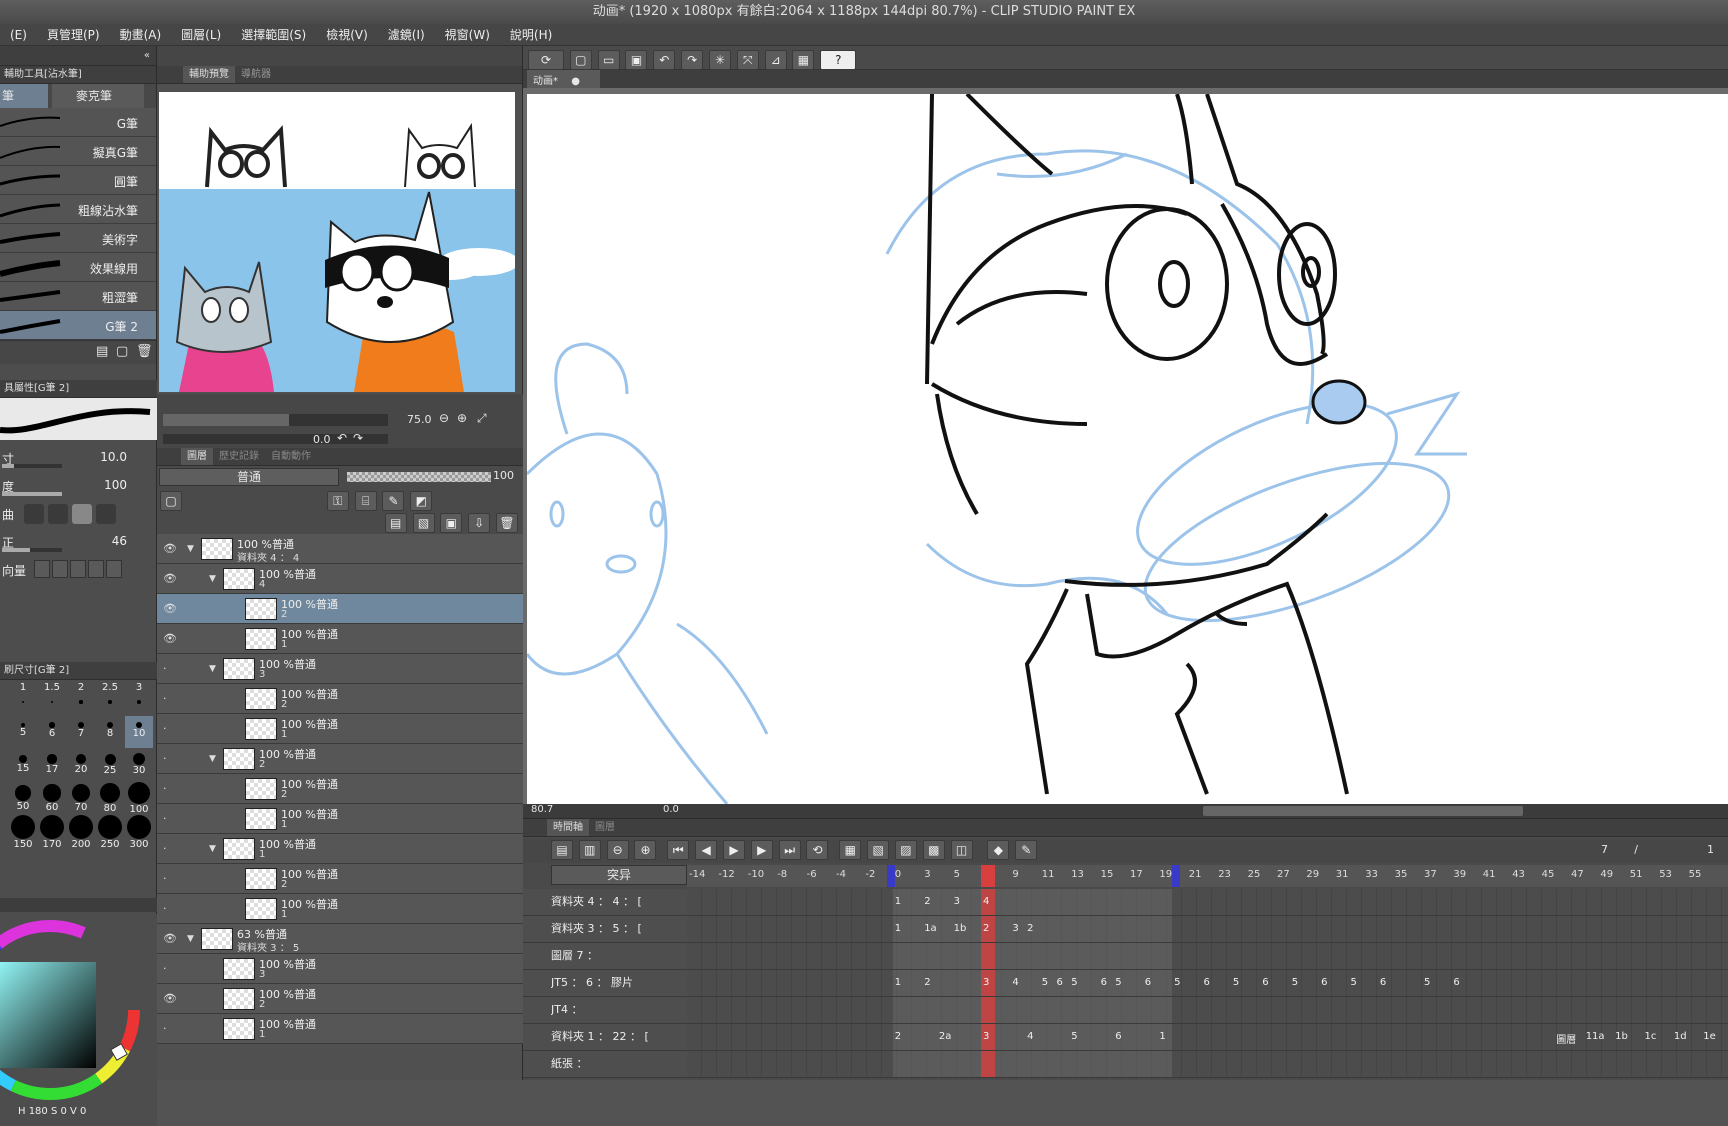 The image size is (1728, 1126). I want to click on tab-timeline-layer: 圖層, so click(605, 827).